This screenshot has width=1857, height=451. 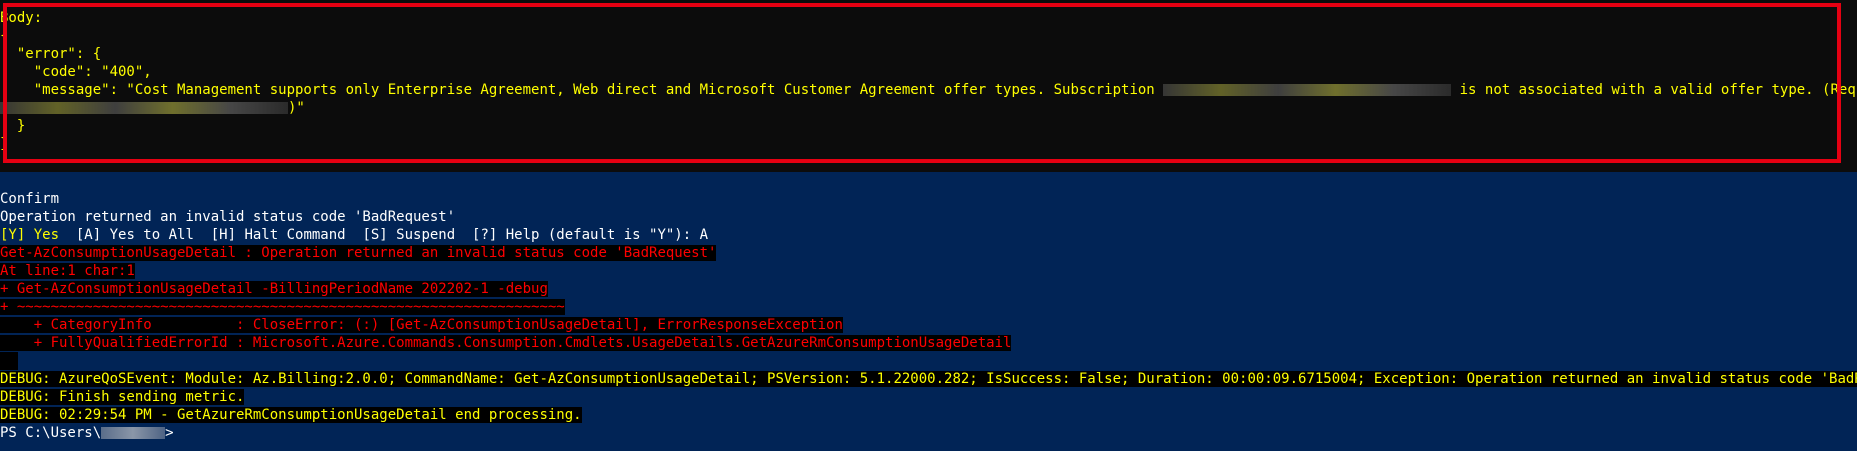 I want to click on error-line-2: At line:1 char:1, so click(x=67, y=271).